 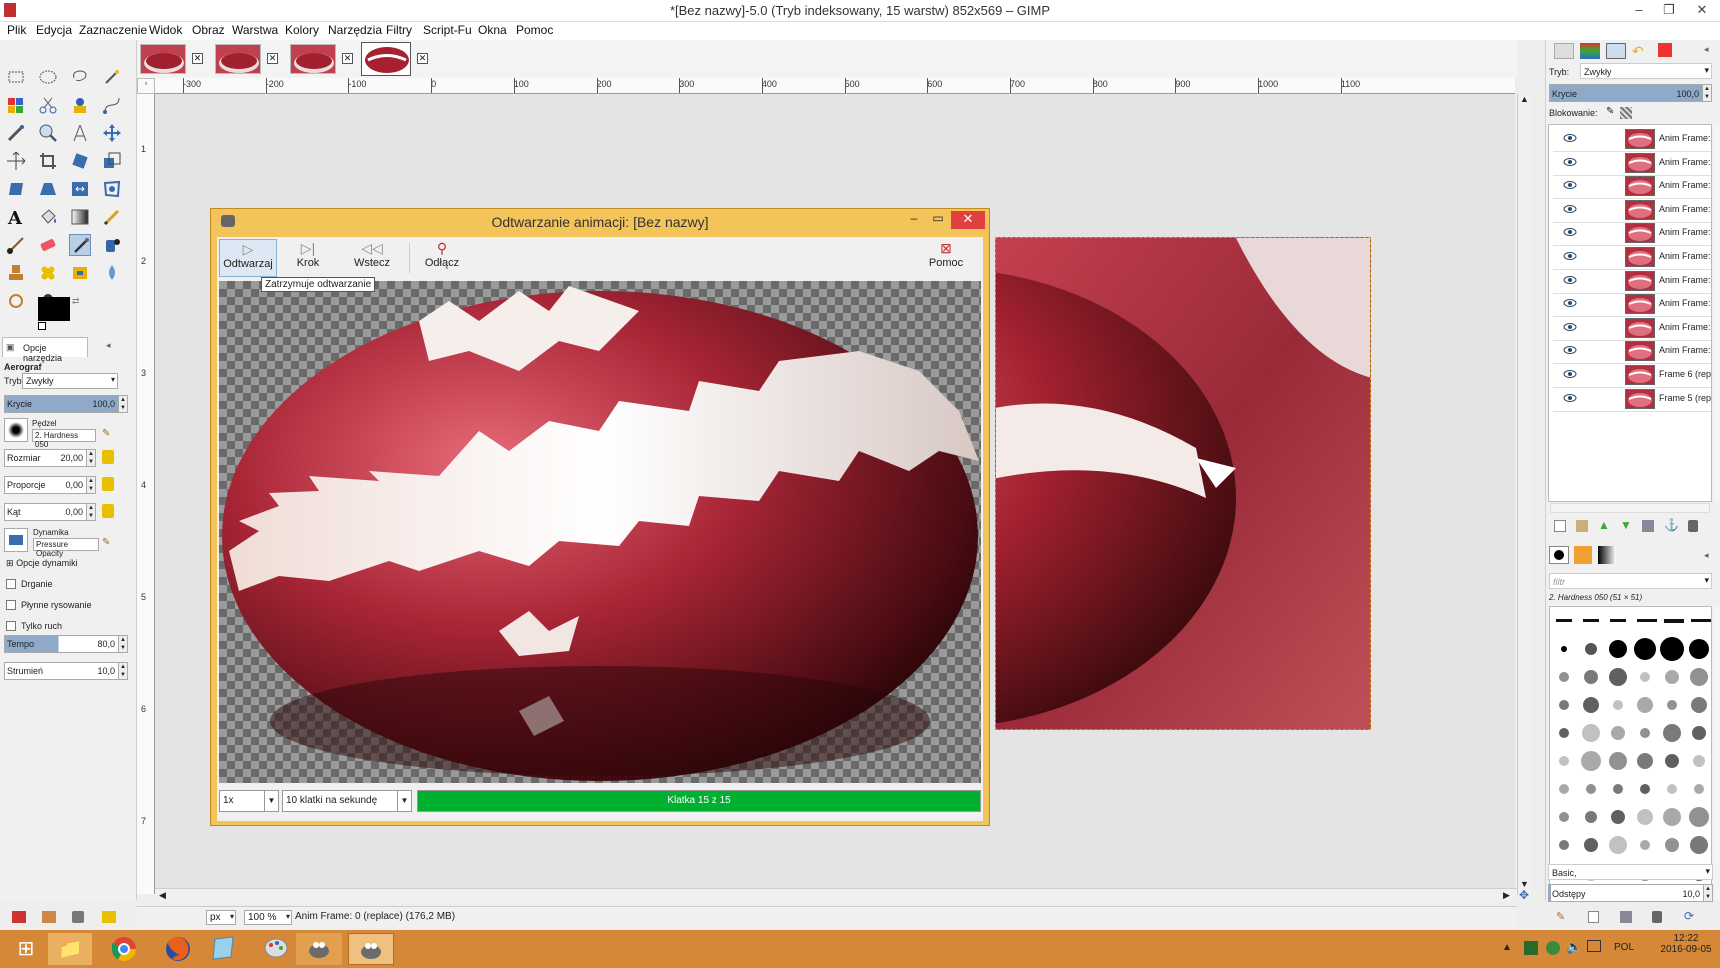 What do you see at coordinates (1630, 508) in the screenshot?
I see `layers-hscrollbar` at bounding box center [1630, 508].